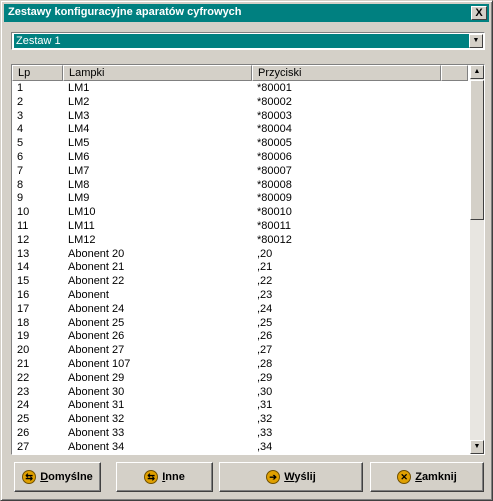  What do you see at coordinates (20, 198) in the screenshot?
I see `cell-lp: 9` at bounding box center [20, 198].